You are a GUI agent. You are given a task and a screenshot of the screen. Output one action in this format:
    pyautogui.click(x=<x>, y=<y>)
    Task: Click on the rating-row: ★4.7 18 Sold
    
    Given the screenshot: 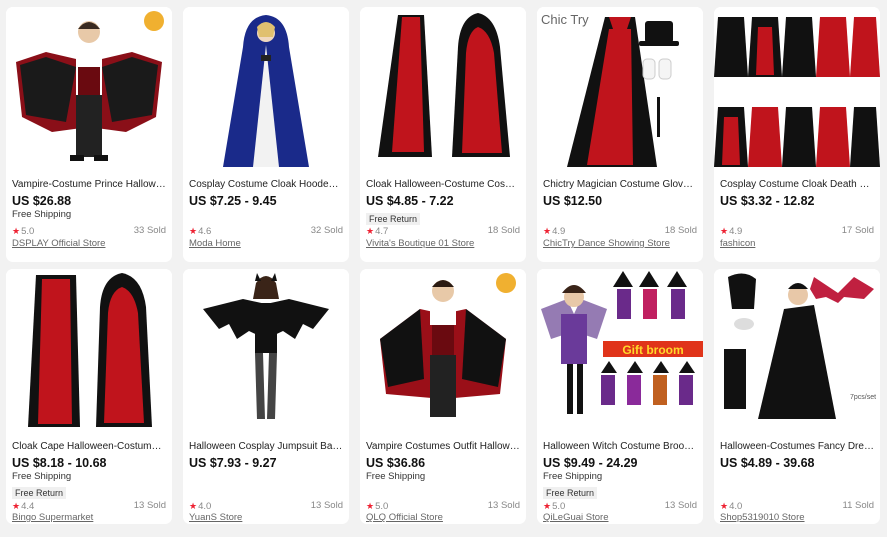 What is the action you would take?
    pyautogui.click(x=443, y=231)
    